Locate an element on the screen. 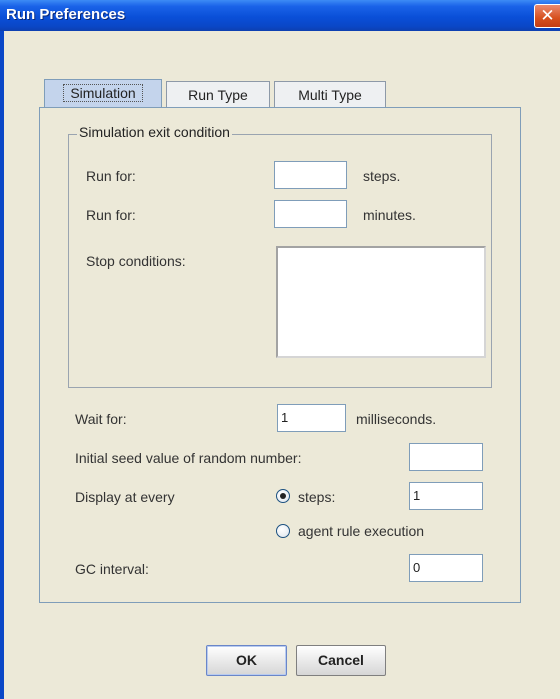  gc-interval-label: GC interval: is located at coordinates (112, 569).